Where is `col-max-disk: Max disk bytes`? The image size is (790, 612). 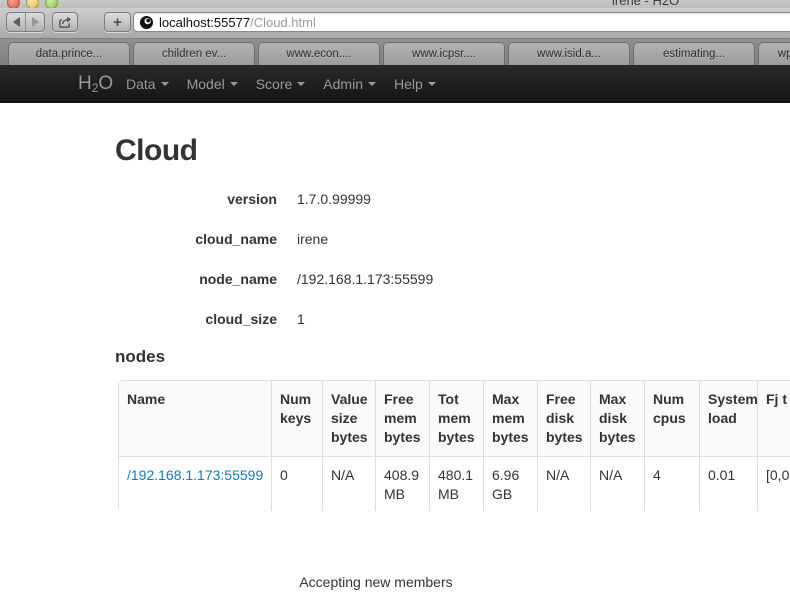
col-max-disk: Max disk bytes is located at coordinates (617, 418).